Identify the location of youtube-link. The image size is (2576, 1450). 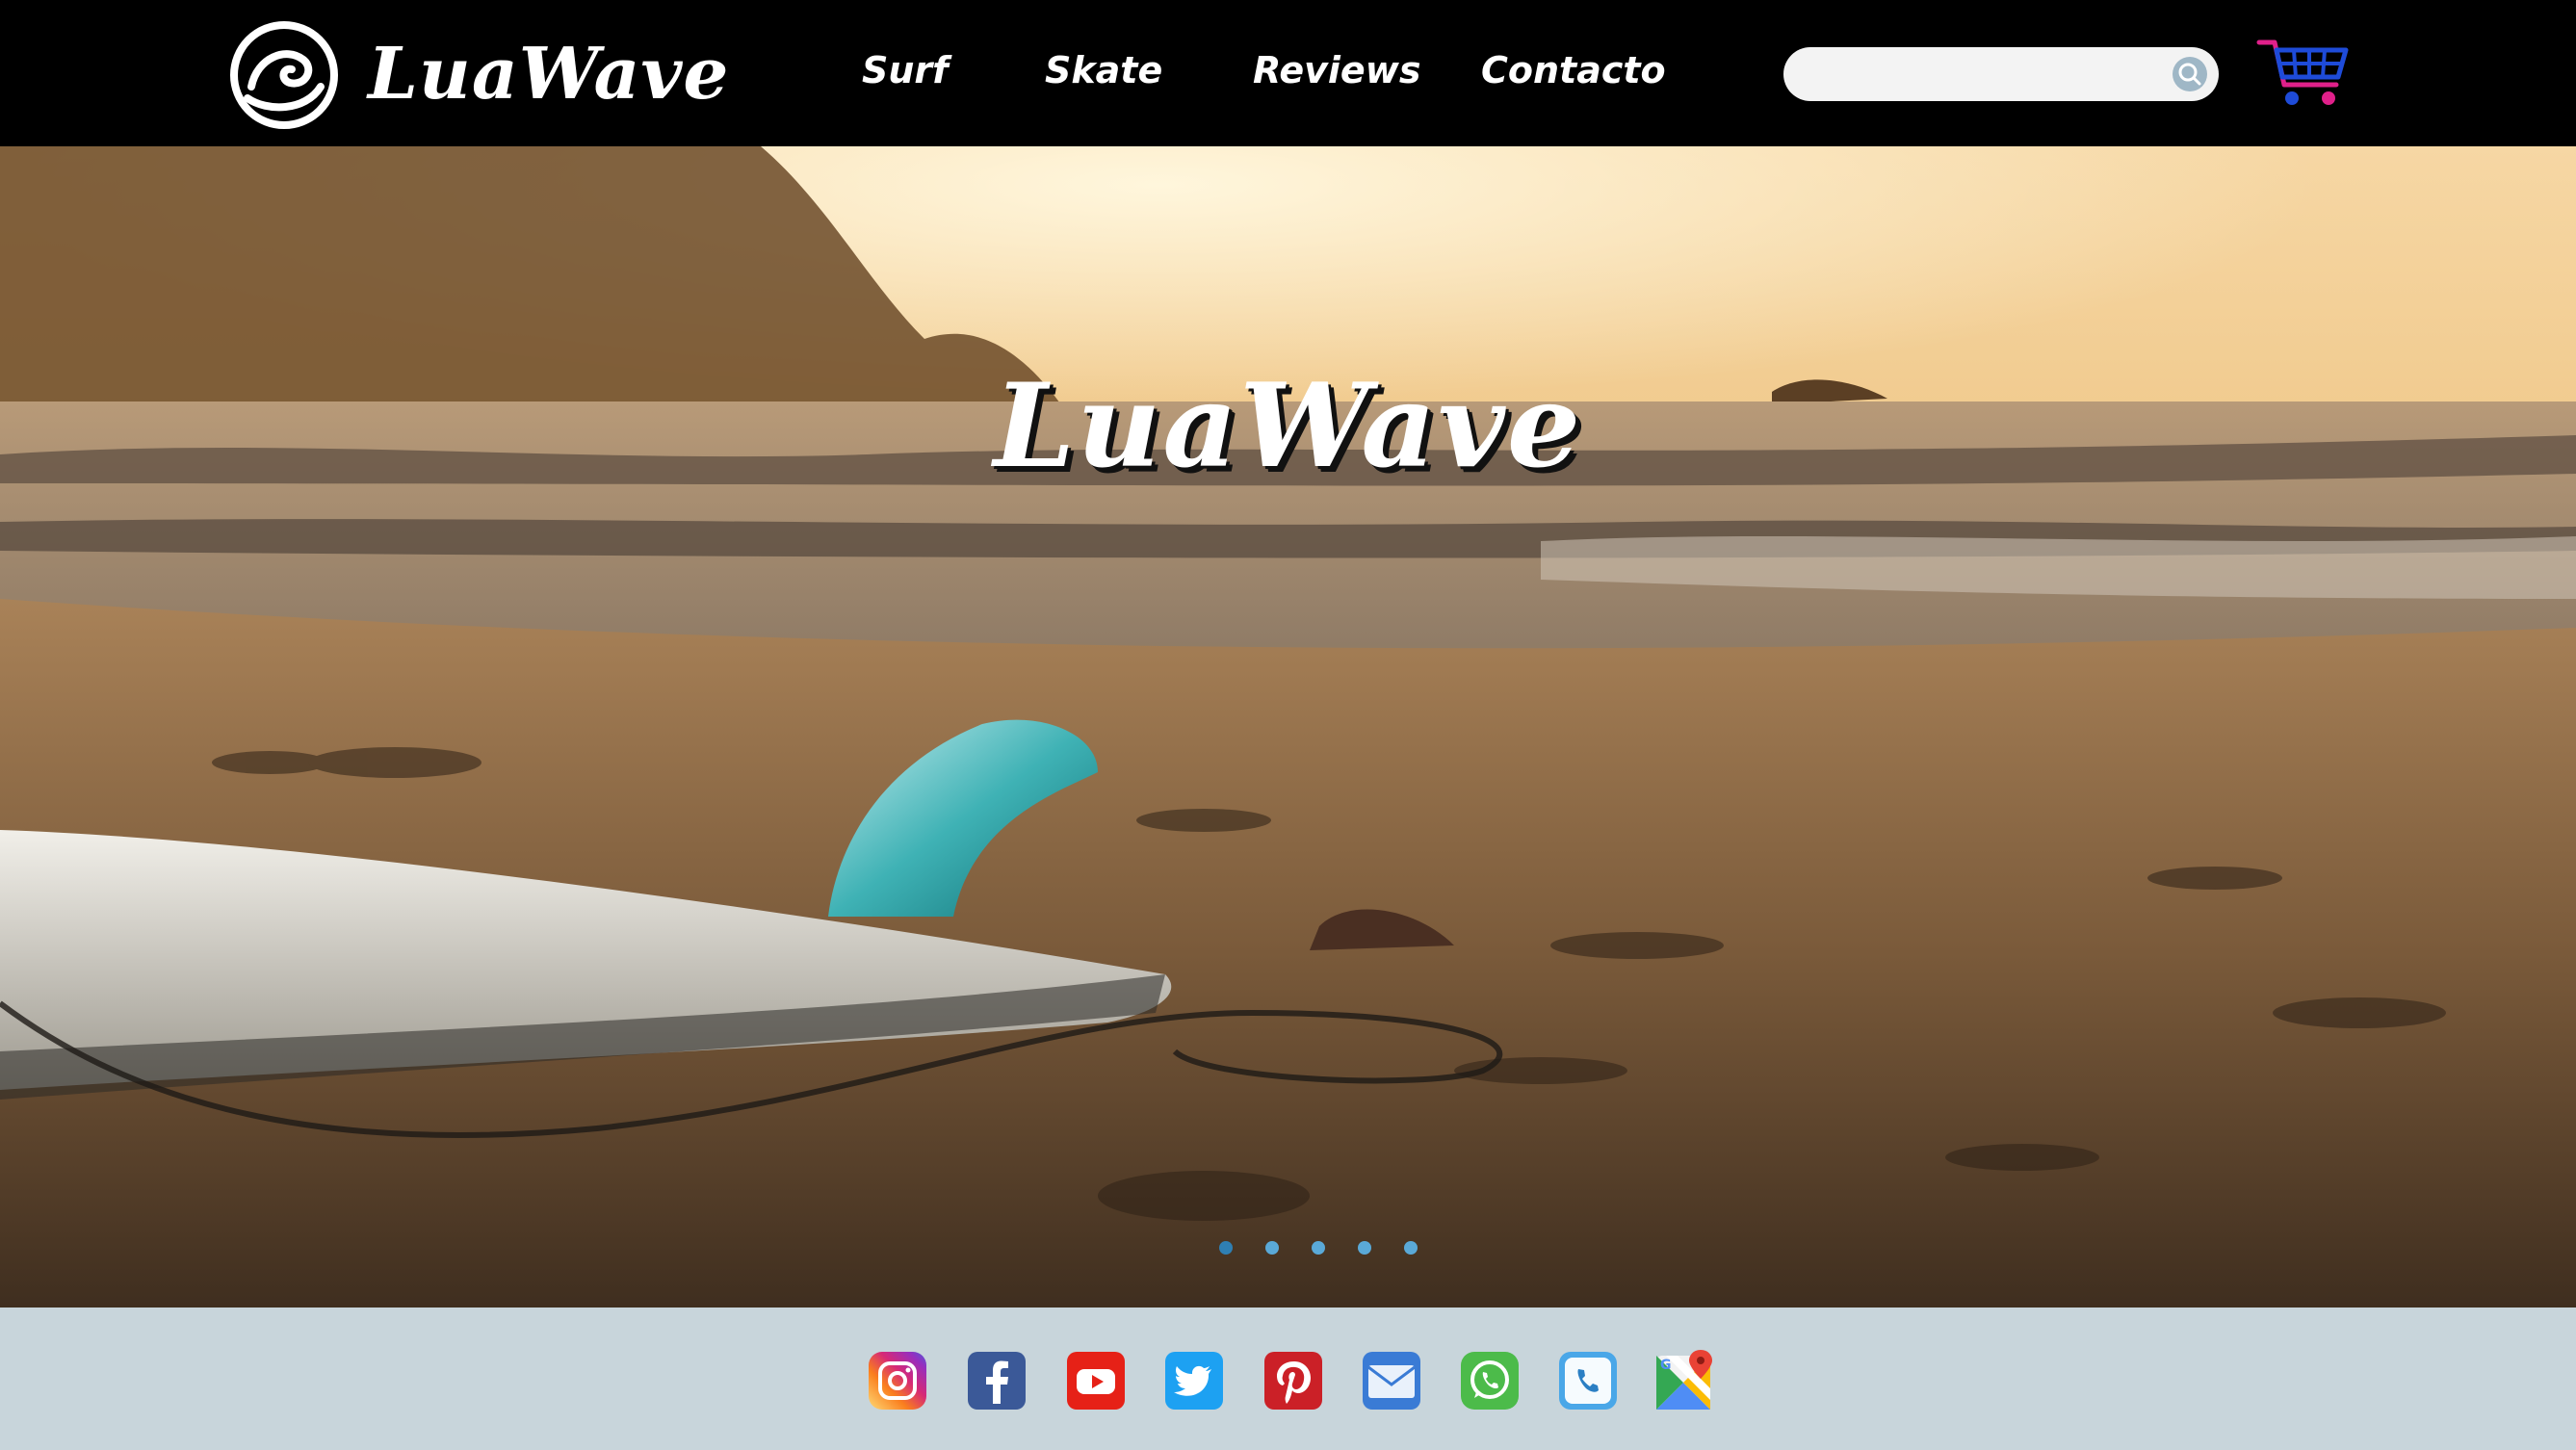
(1096, 1380).